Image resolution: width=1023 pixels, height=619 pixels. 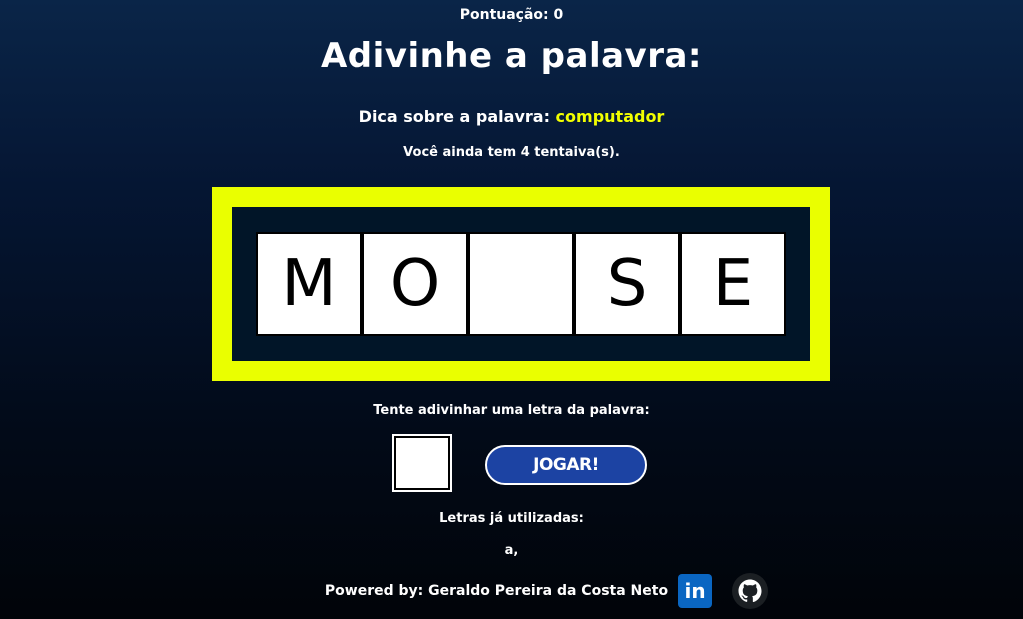 What do you see at coordinates (309, 284) in the screenshot?
I see `letter-tile: M` at bounding box center [309, 284].